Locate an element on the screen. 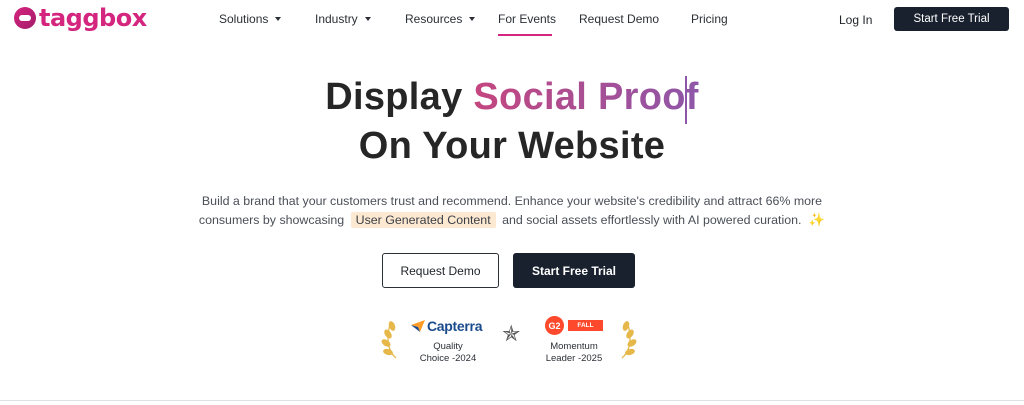 The height and width of the screenshot is (405, 1024). nav-industry-label: Industry is located at coordinates (336, 19).